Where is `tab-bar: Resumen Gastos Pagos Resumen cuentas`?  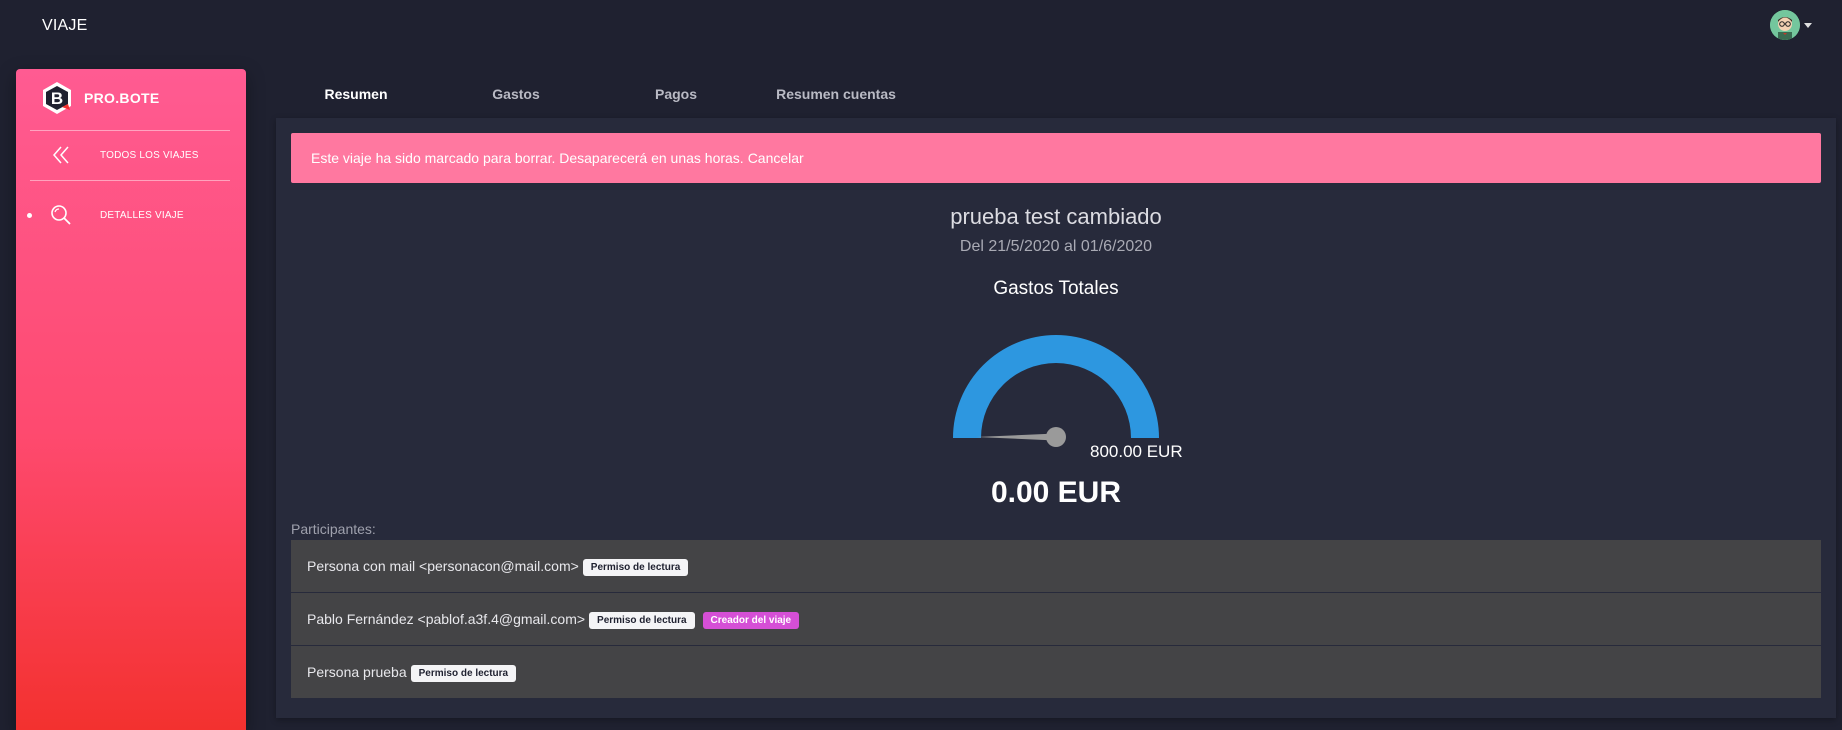 tab-bar: Resumen Gastos Pagos Resumen cuentas is located at coordinates (596, 97).